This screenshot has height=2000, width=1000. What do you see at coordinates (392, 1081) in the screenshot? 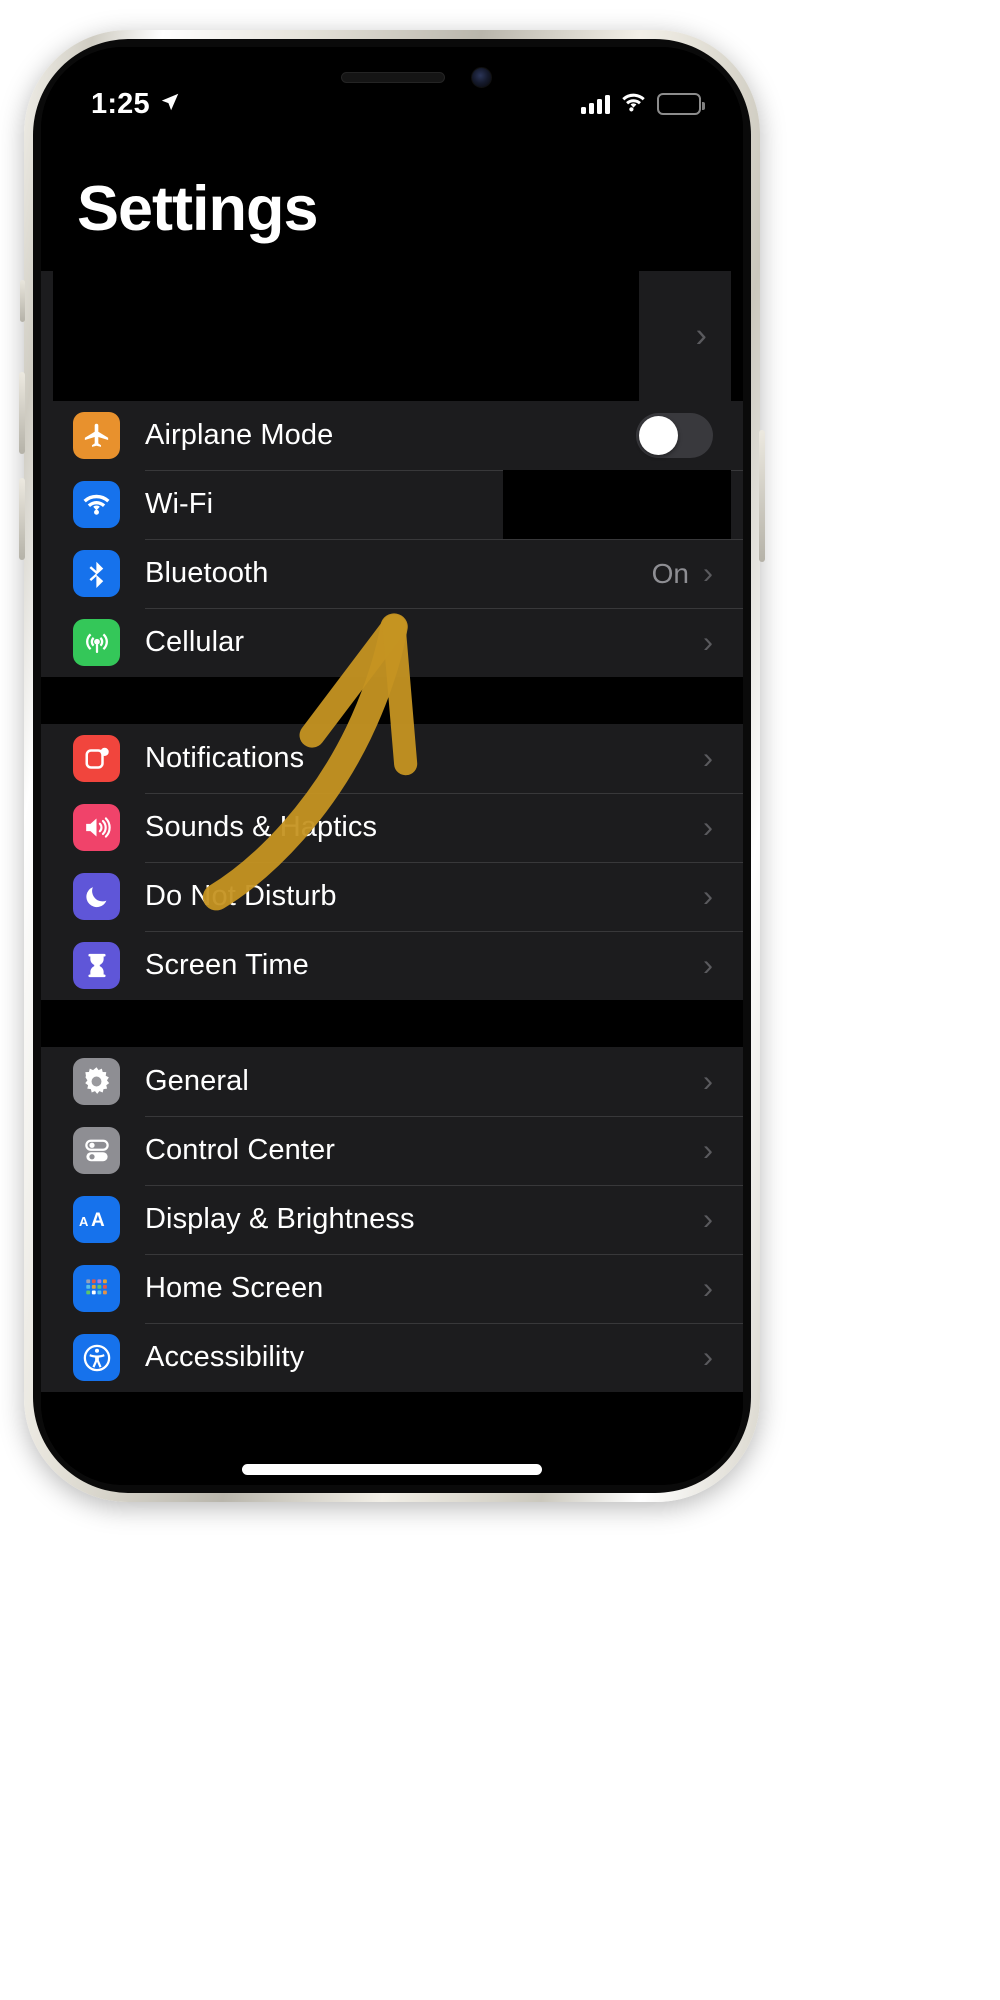
I see `settings-row-general: General ›` at bounding box center [392, 1081].